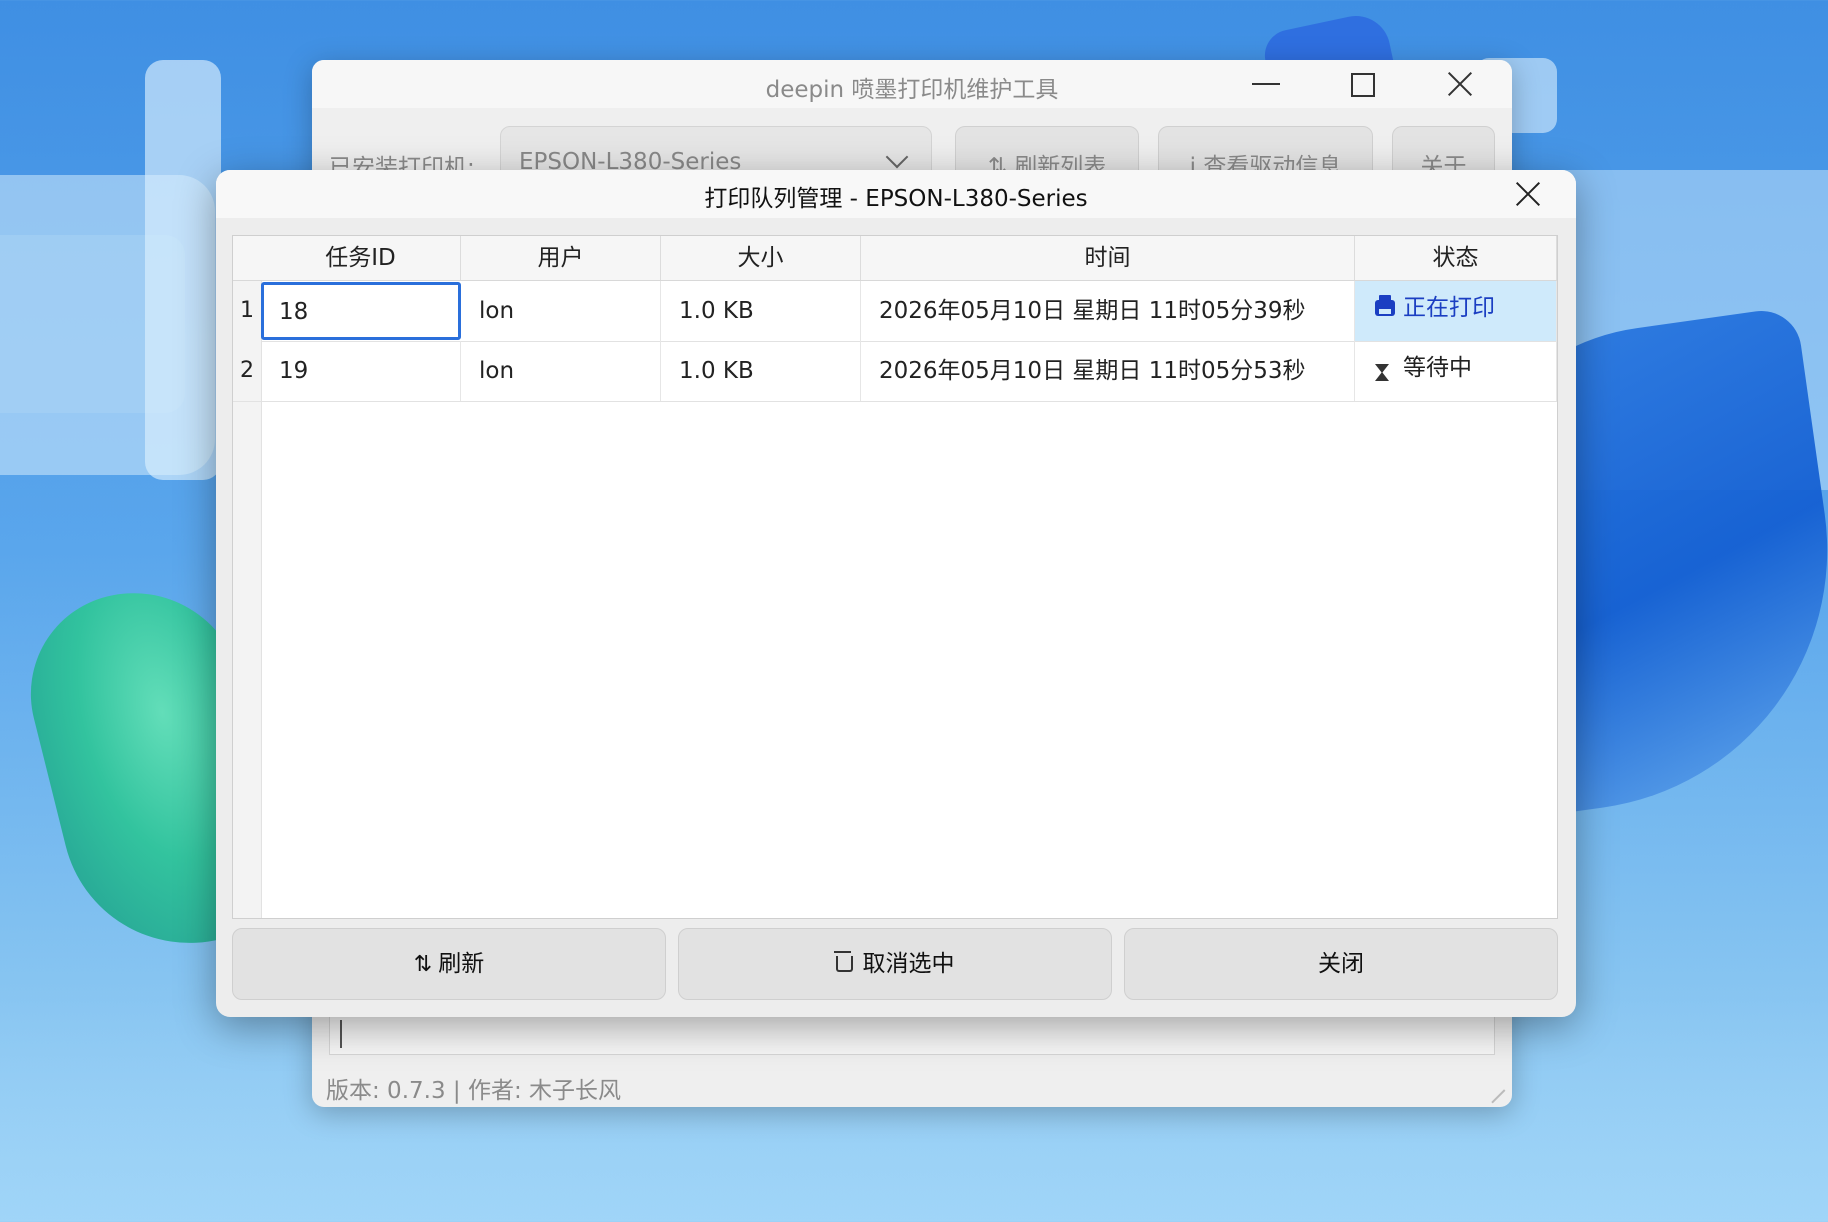 The width and height of the screenshot is (1828, 1222). I want to click on chevron-down-icon, so click(897, 157).